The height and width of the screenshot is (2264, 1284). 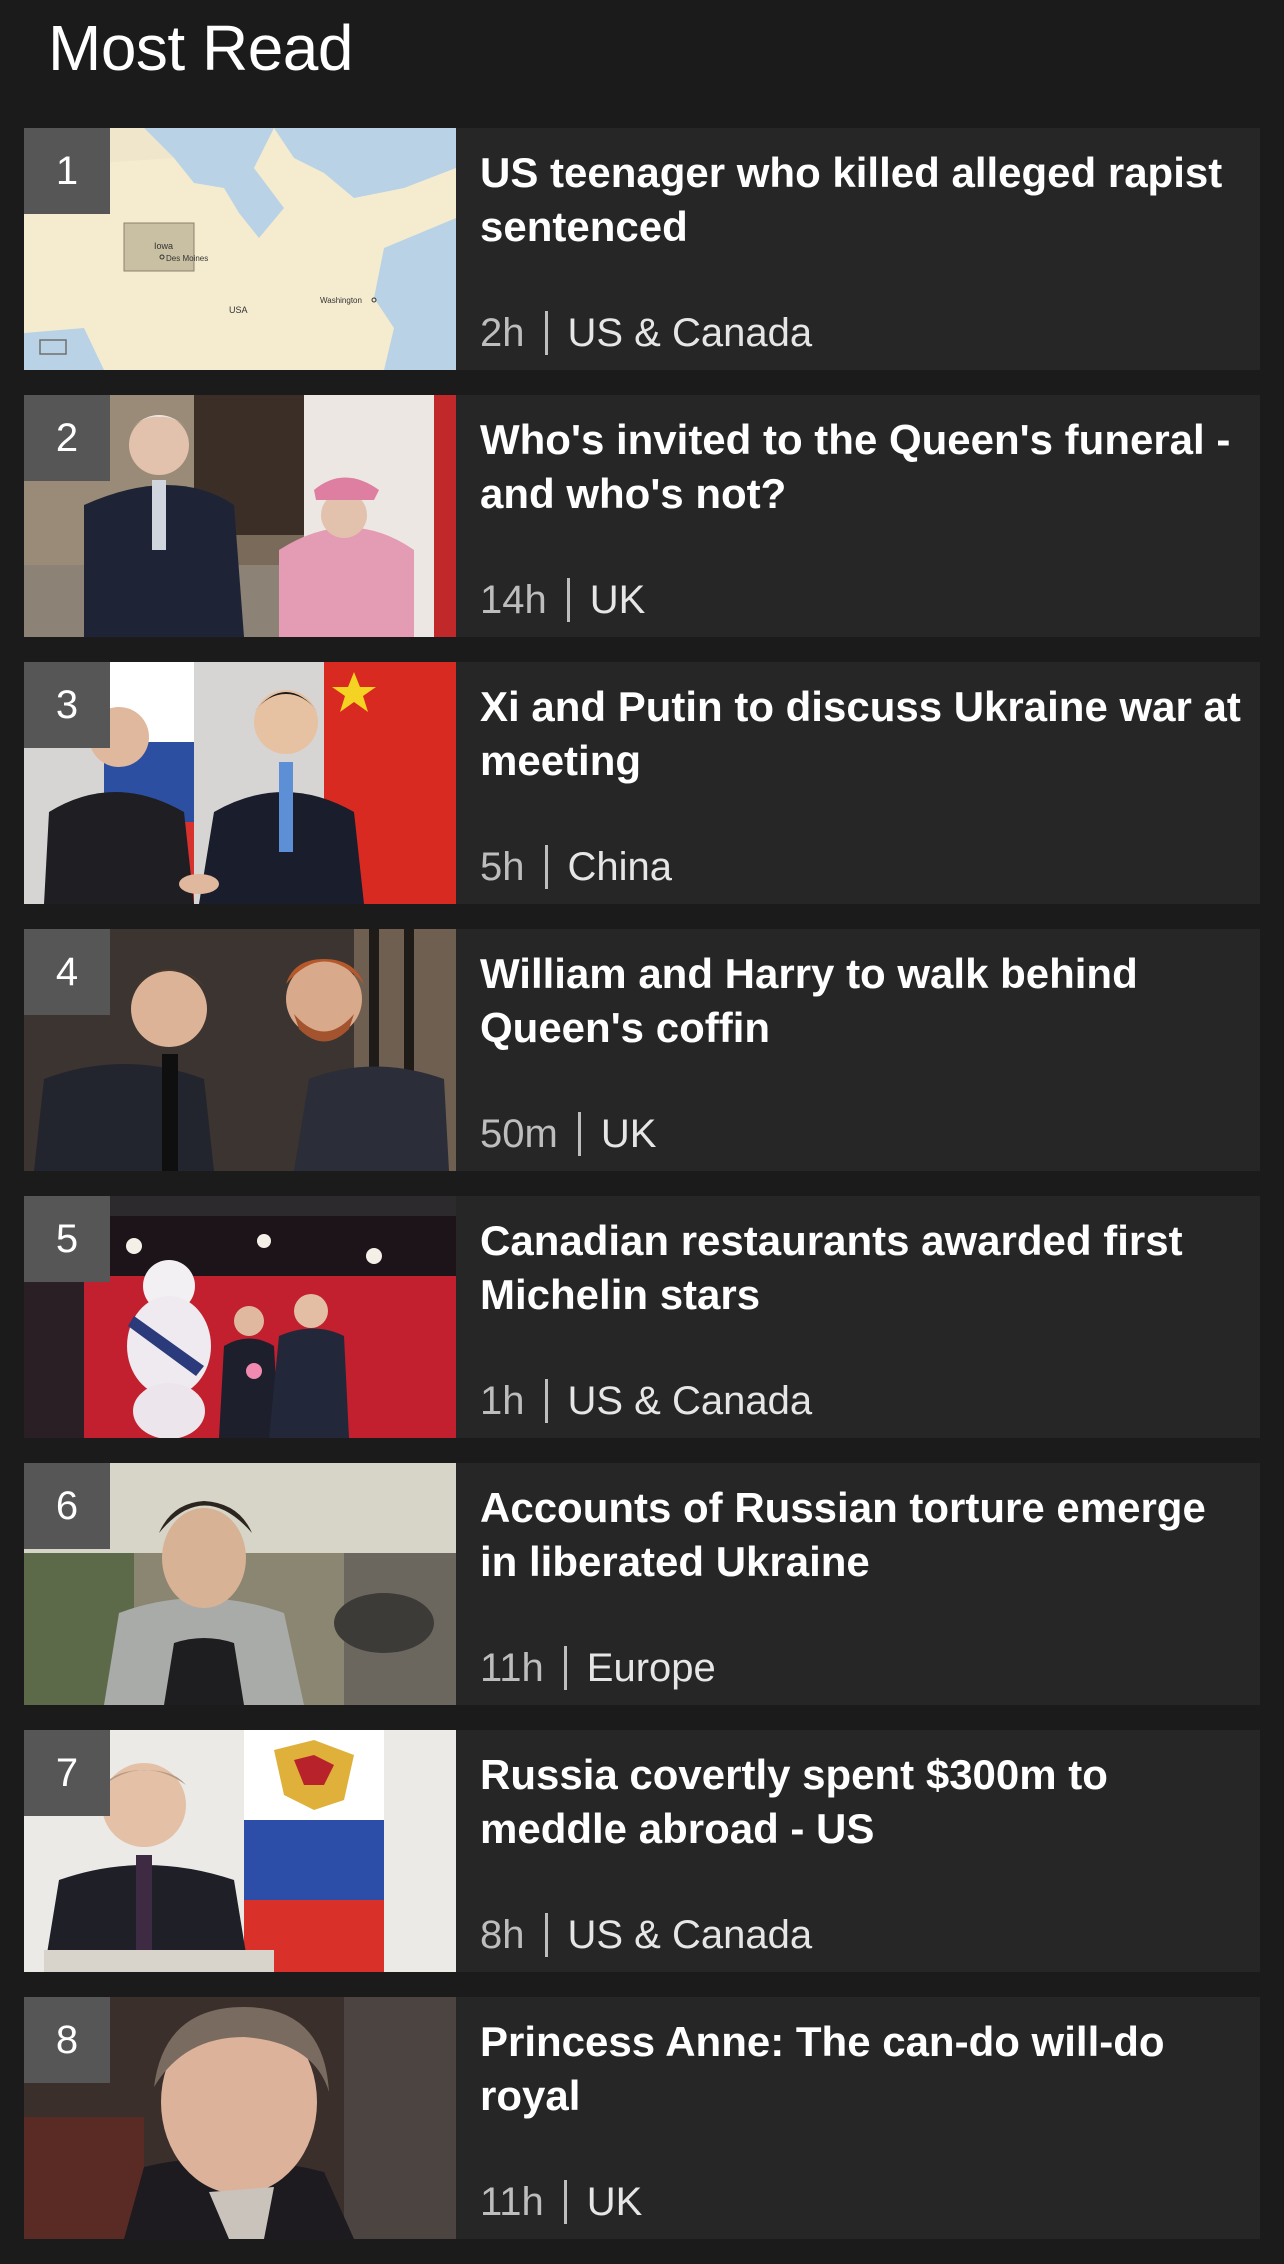 What do you see at coordinates (238, 310) in the screenshot?
I see `map-label-country: USA` at bounding box center [238, 310].